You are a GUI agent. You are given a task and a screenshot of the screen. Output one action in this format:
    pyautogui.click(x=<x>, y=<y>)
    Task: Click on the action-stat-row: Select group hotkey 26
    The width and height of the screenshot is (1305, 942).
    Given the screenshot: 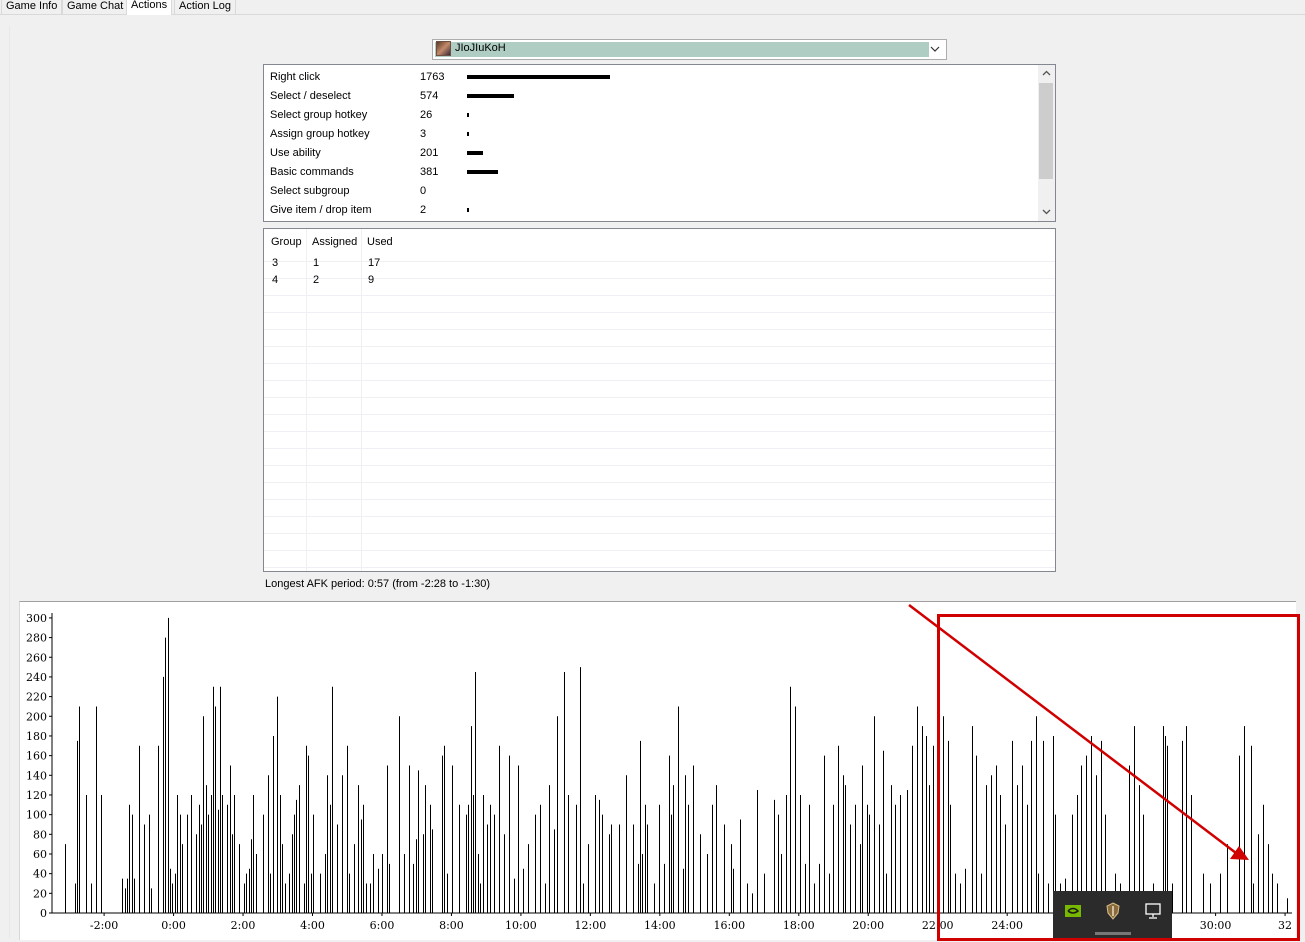 What is the action you would take?
    pyautogui.click(x=649, y=114)
    